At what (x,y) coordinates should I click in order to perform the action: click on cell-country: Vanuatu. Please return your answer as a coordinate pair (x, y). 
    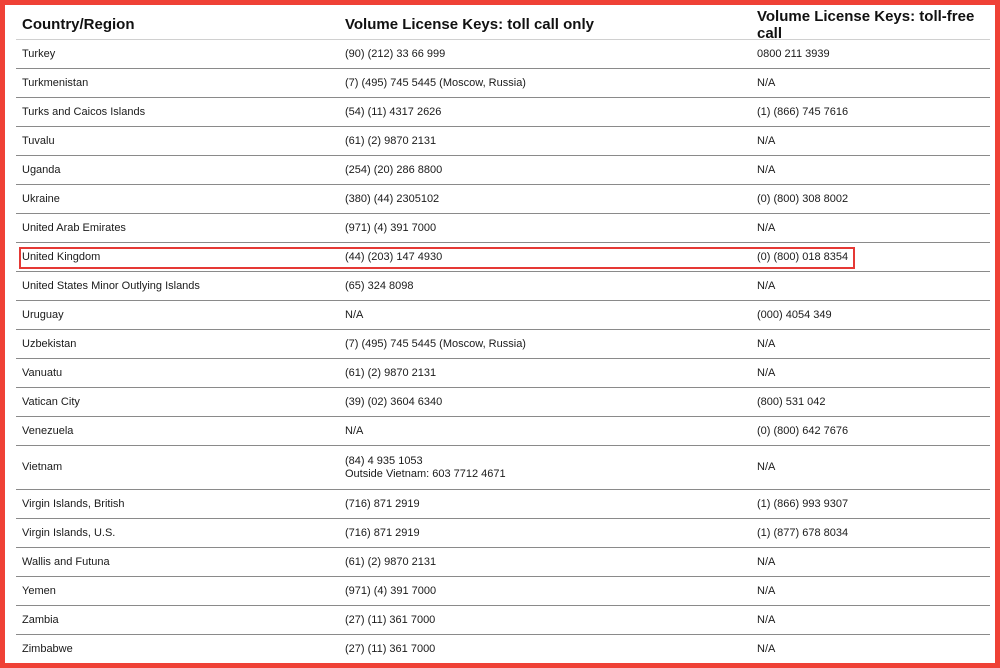
    Looking at the image, I should click on (42, 372).